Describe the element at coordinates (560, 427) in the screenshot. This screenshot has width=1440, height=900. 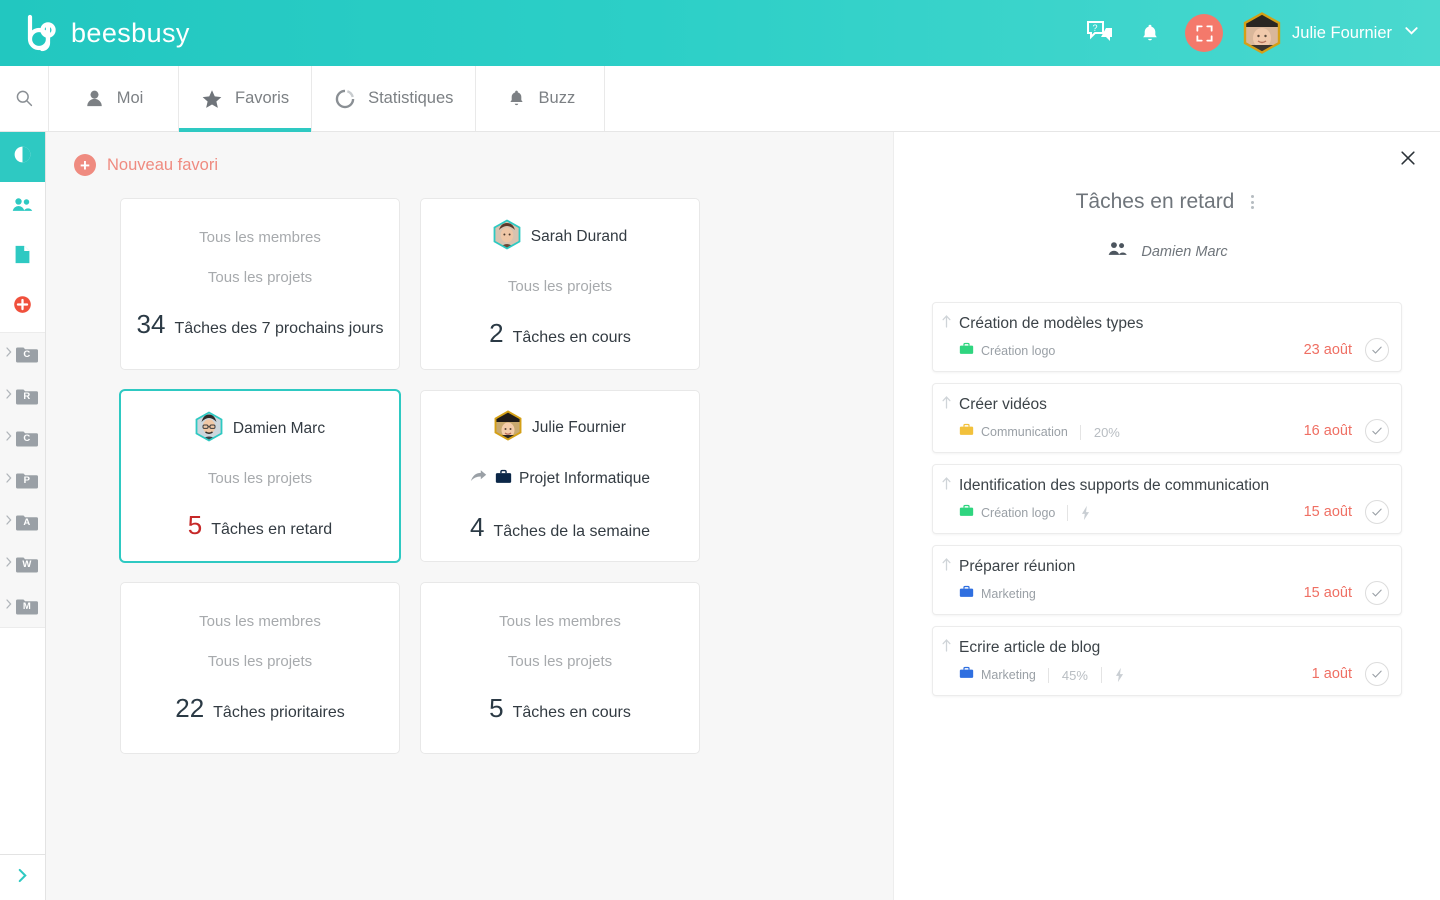
I see `card-member: Julie Fournier` at that location.